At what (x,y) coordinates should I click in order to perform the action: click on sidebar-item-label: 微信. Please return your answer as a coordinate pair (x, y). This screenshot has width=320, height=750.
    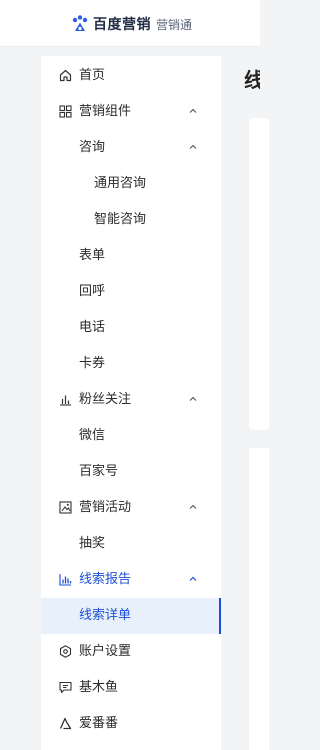
    Looking at the image, I should click on (92, 435).